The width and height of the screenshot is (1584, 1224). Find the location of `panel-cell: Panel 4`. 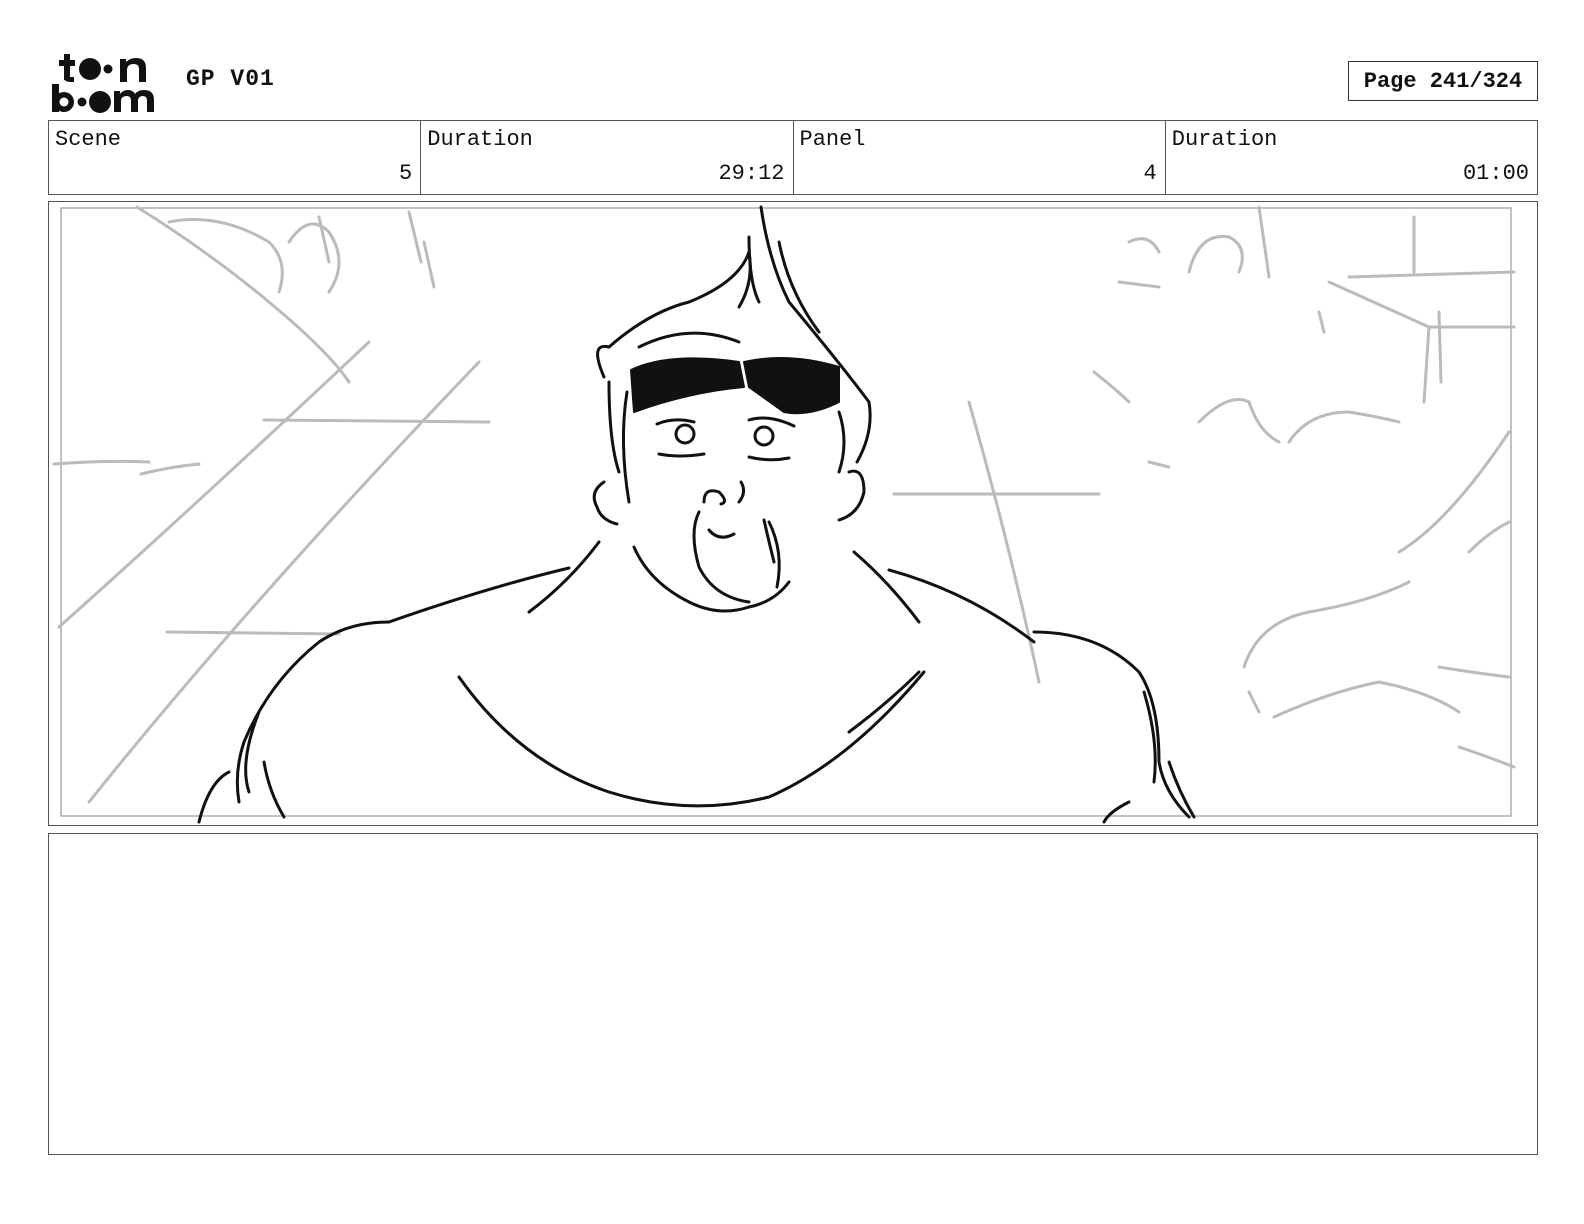

panel-cell: Panel 4 is located at coordinates (980, 157).